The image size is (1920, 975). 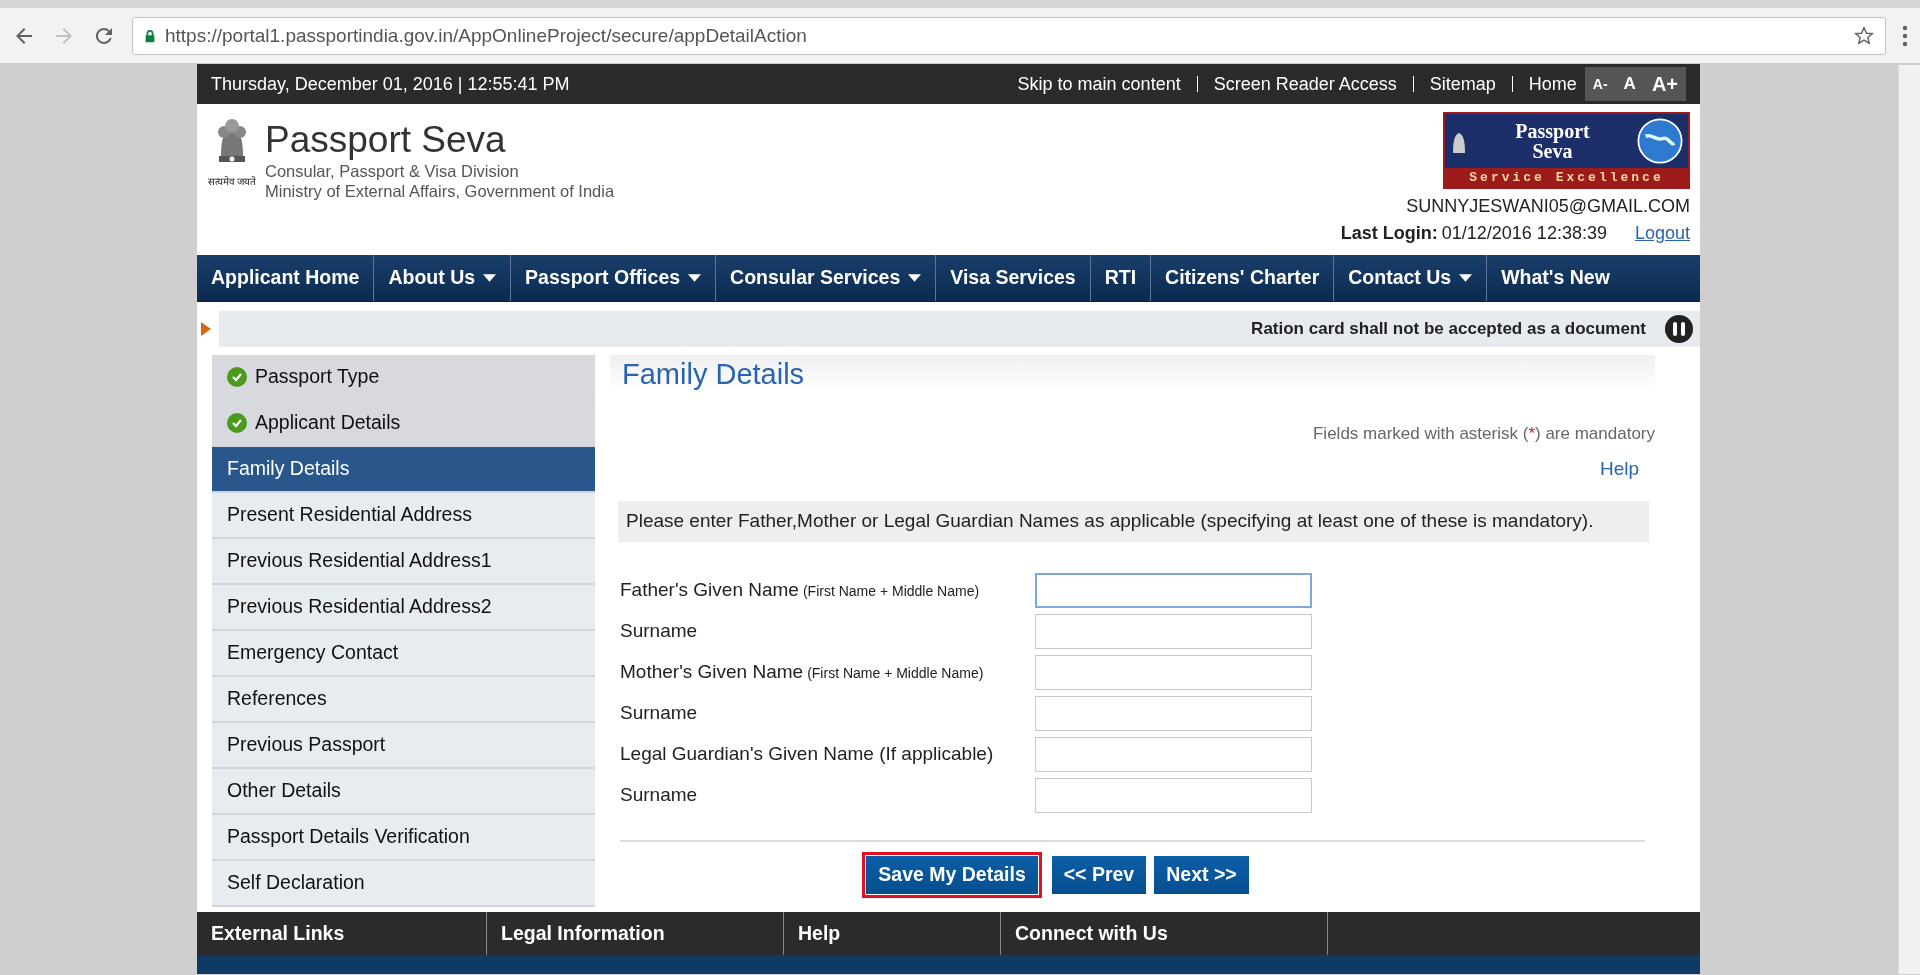 I want to click on user-email: SUNNYJESWANI05@GMAIL.COM, so click(x=1548, y=206).